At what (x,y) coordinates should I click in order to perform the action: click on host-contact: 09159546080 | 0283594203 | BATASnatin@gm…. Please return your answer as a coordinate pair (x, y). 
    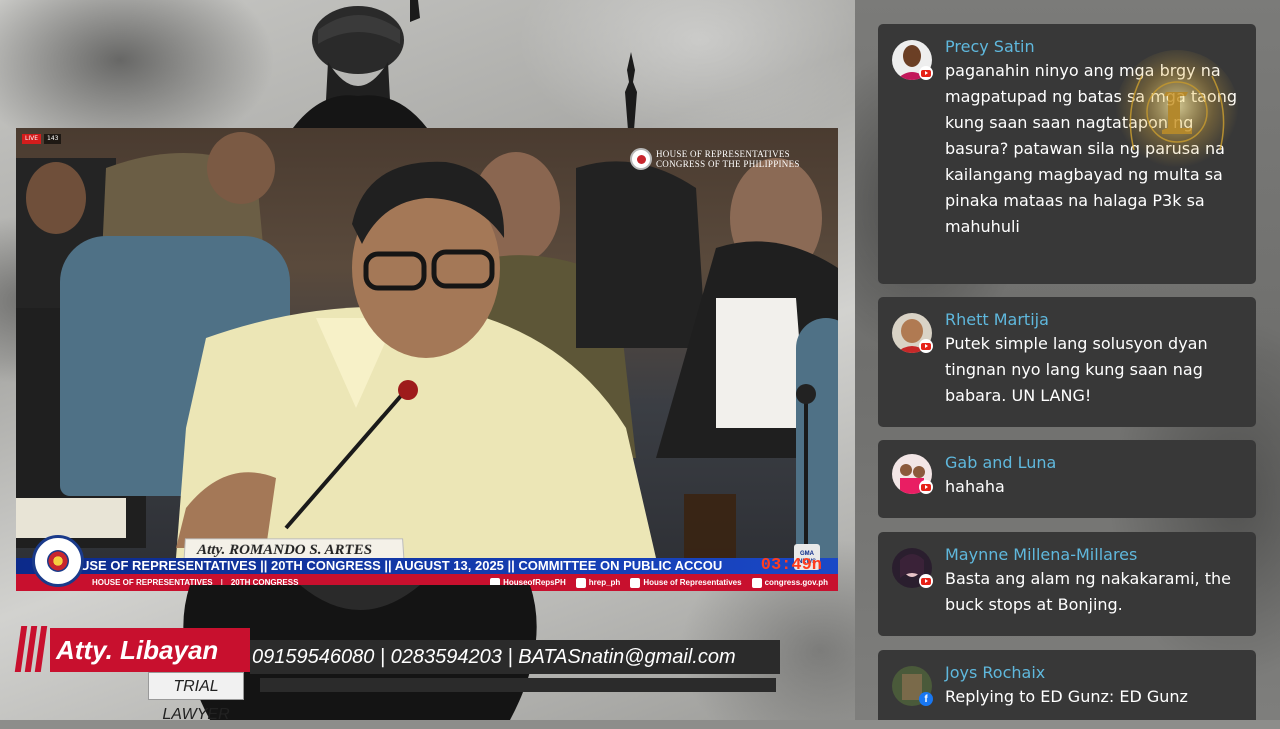
    Looking at the image, I should click on (515, 657).